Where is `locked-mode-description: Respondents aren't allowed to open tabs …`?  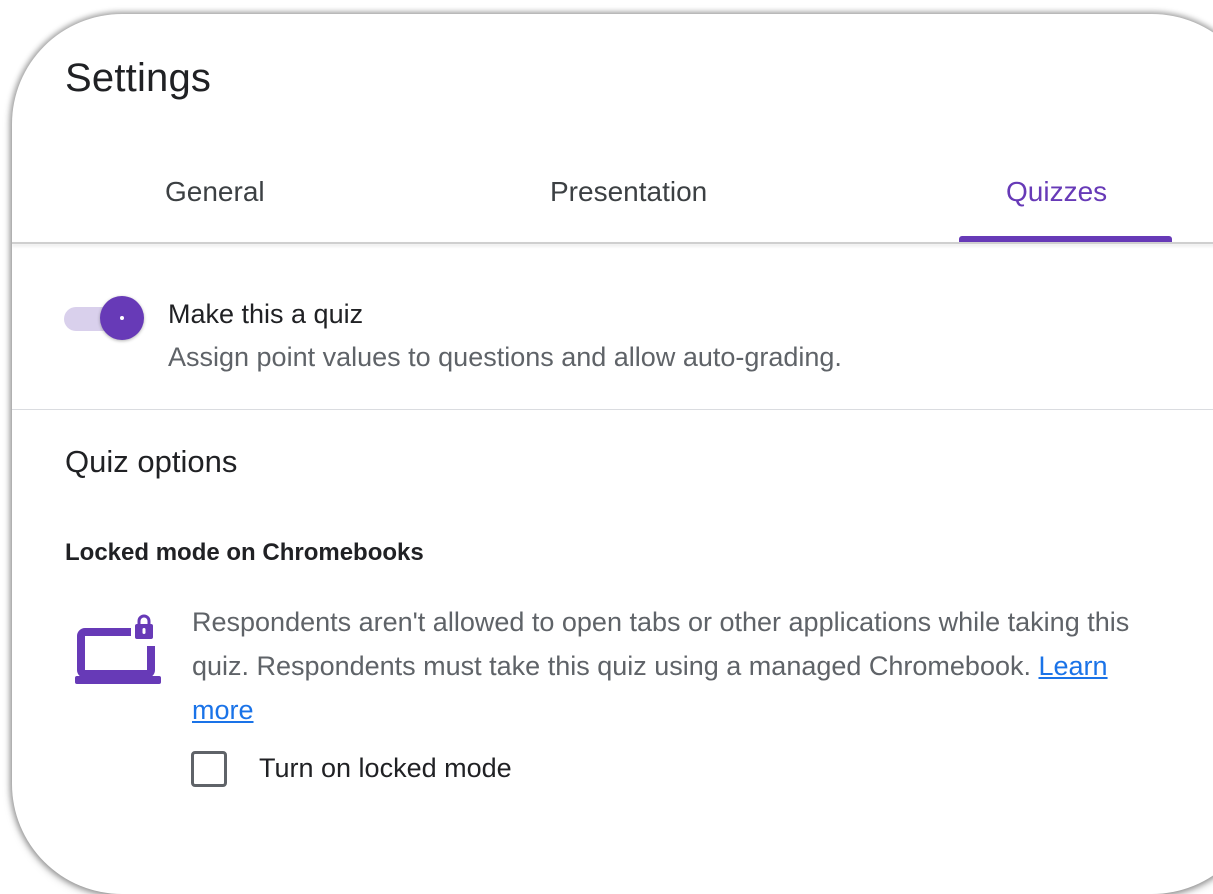
locked-mode-description: Respondents aren't allowed to open tabs … is located at coordinates (682, 666).